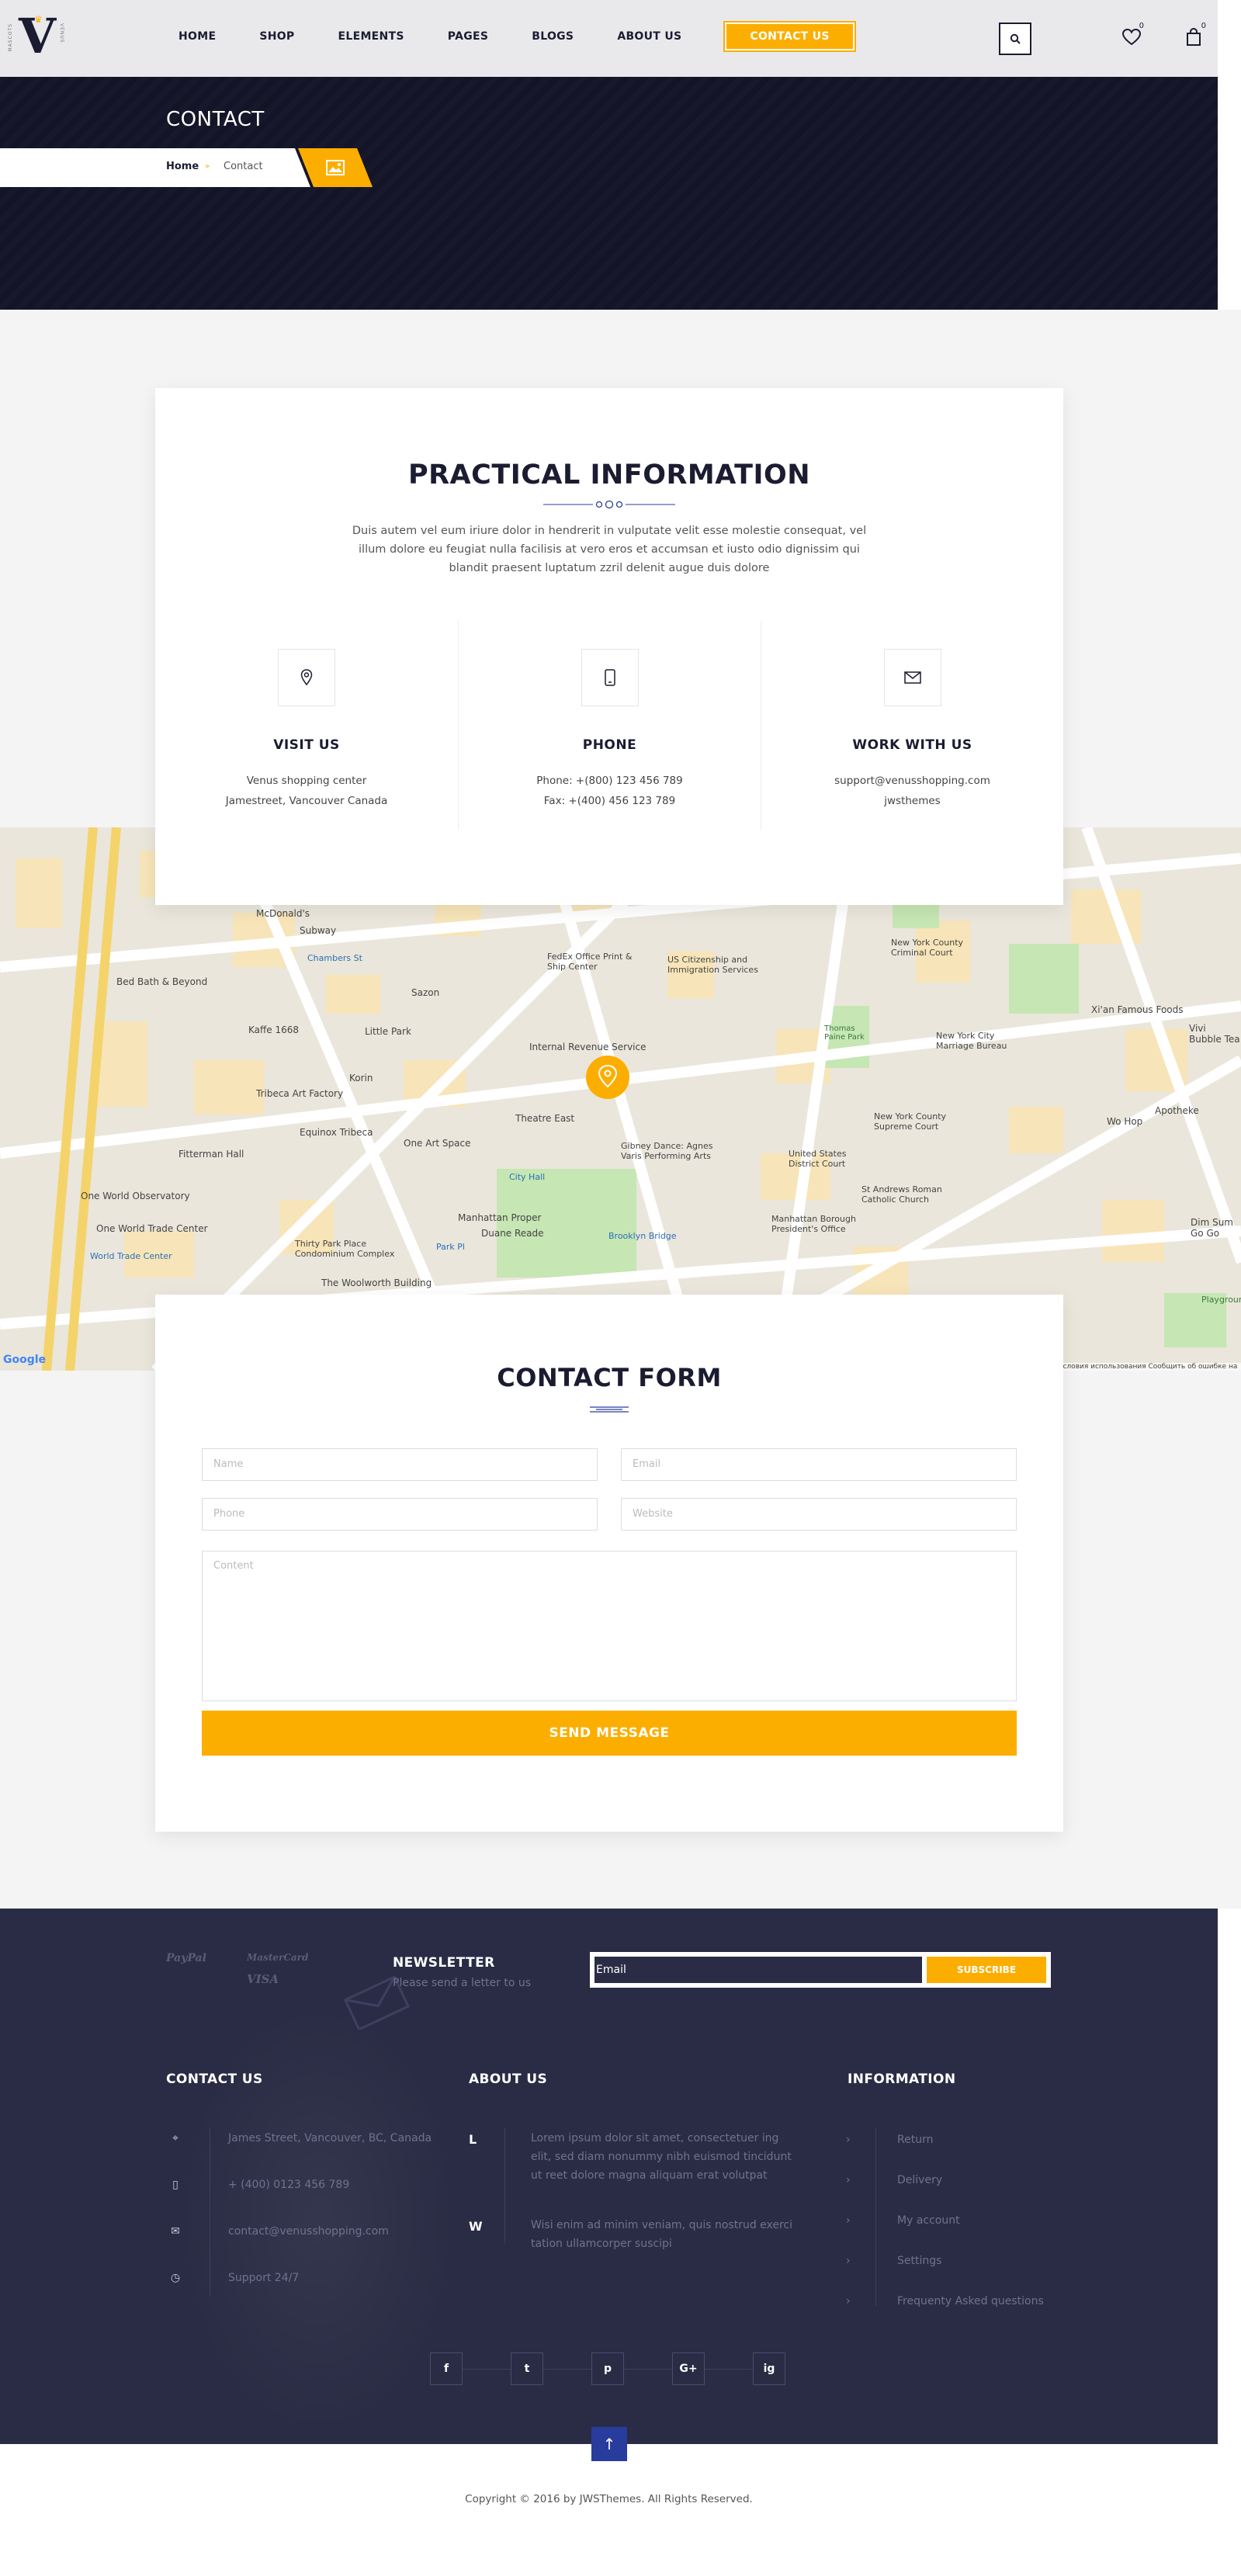  I want to click on work-line-1: support@venusshopping.com, so click(912, 781).